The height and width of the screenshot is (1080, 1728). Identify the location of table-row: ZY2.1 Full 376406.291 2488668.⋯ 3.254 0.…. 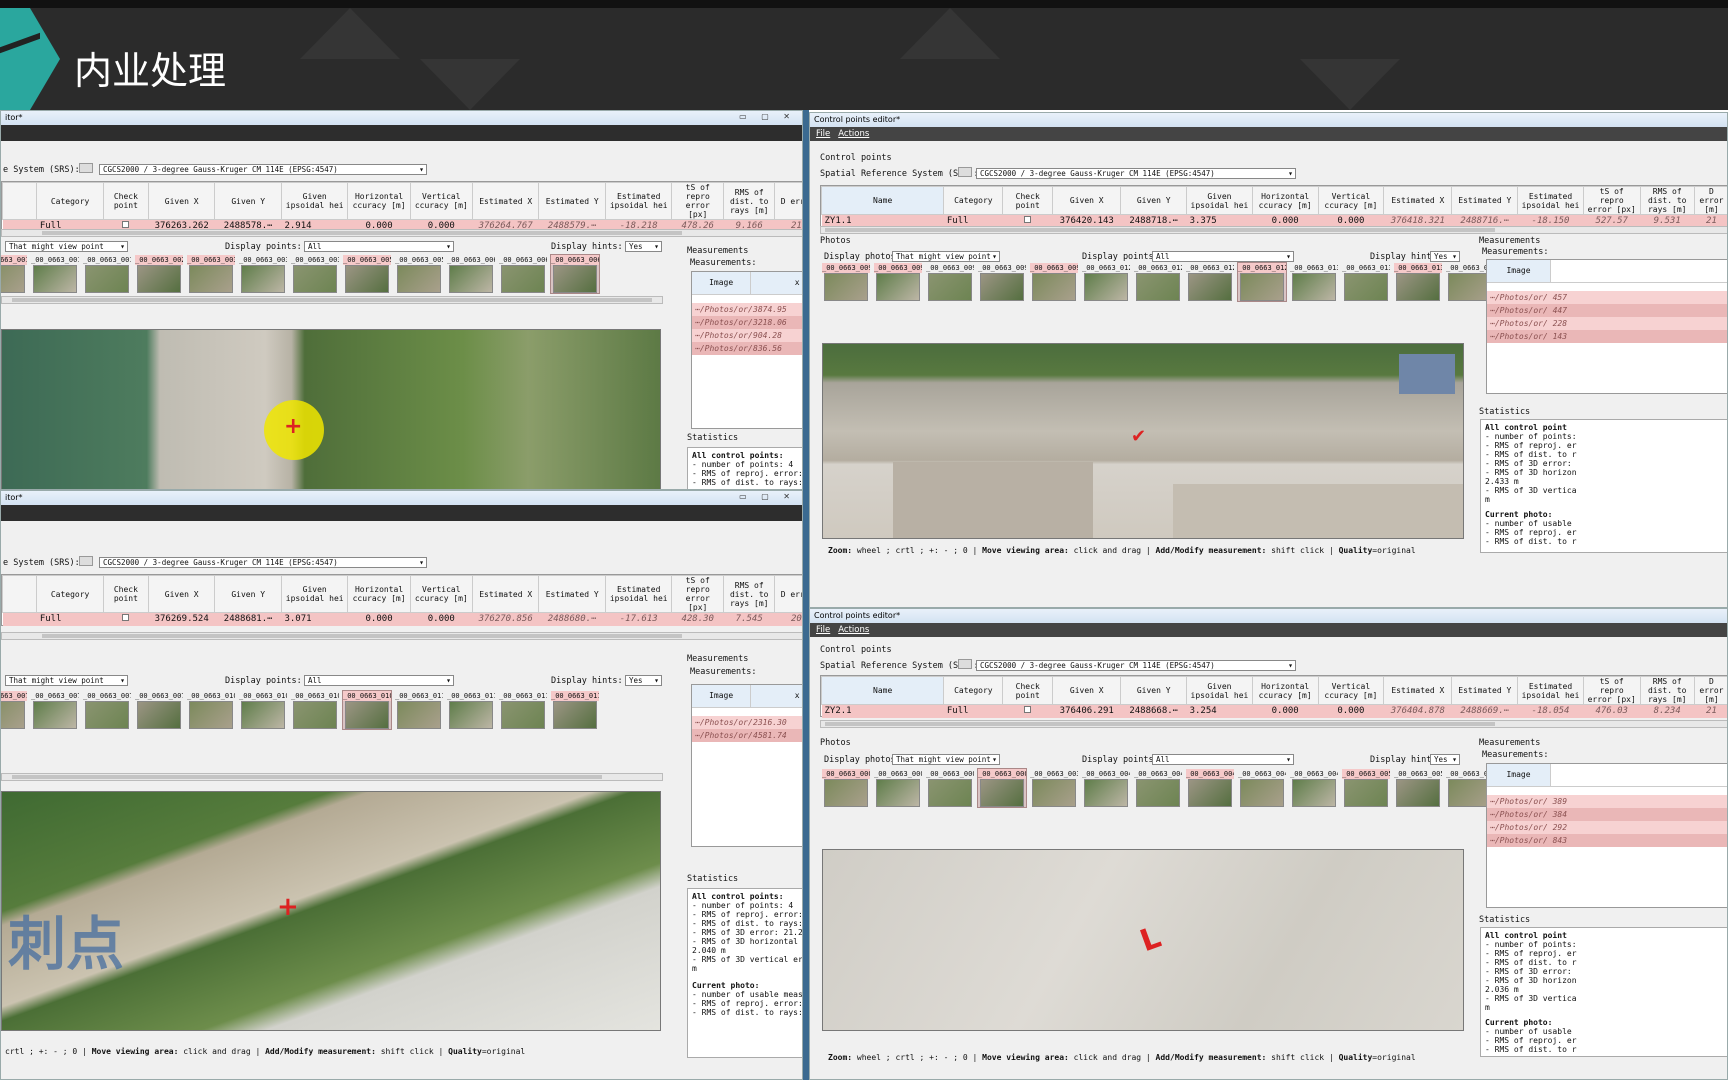
(1274, 711).